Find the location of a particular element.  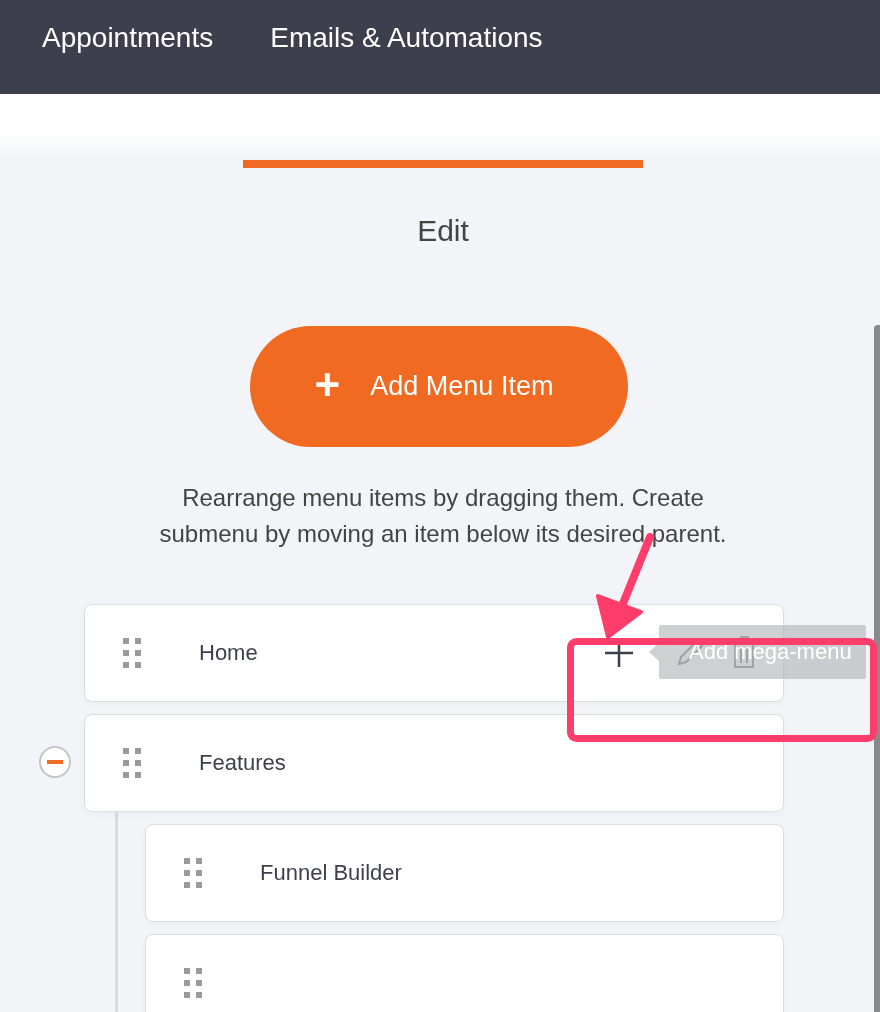

section-title: Edit is located at coordinates (443, 231).